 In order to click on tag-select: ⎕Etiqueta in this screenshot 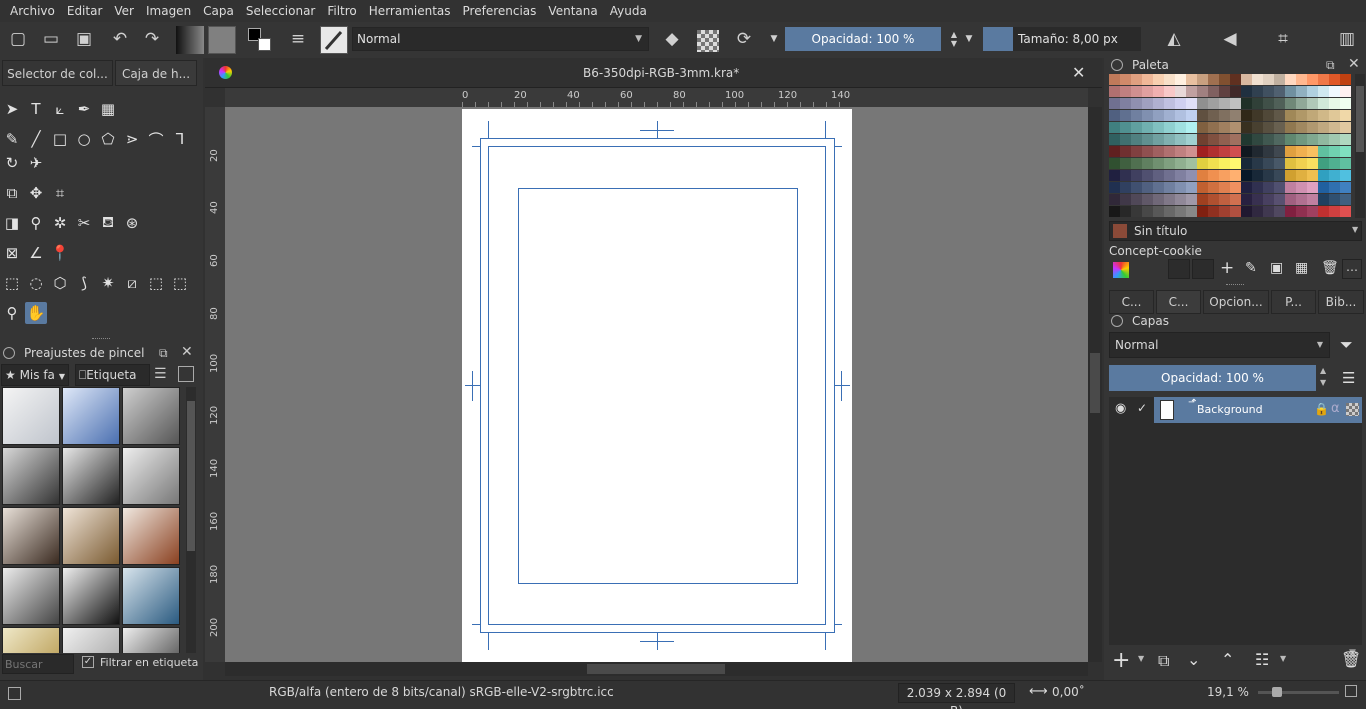, I will do `click(112, 375)`.